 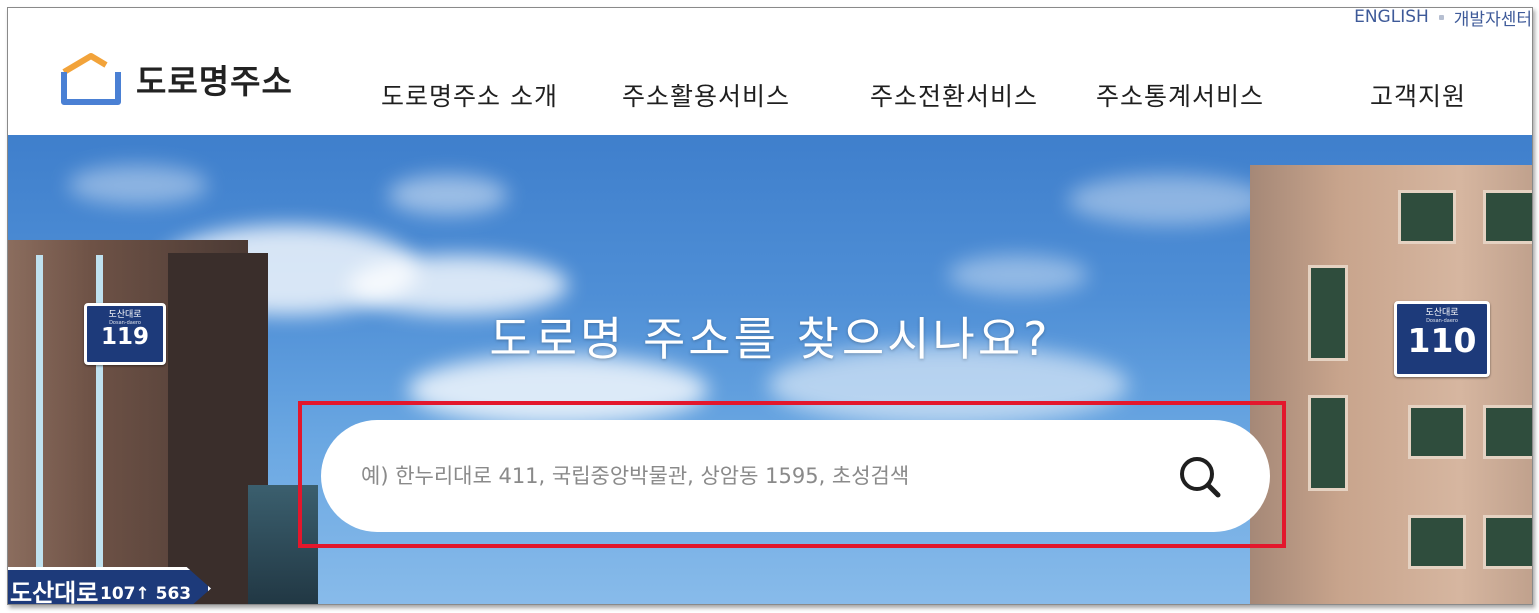 What do you see at coordinates (469, 95) in the screenshot?
I see `nav-intro: 도로명주소 소개` at bounding box center [469, 95].